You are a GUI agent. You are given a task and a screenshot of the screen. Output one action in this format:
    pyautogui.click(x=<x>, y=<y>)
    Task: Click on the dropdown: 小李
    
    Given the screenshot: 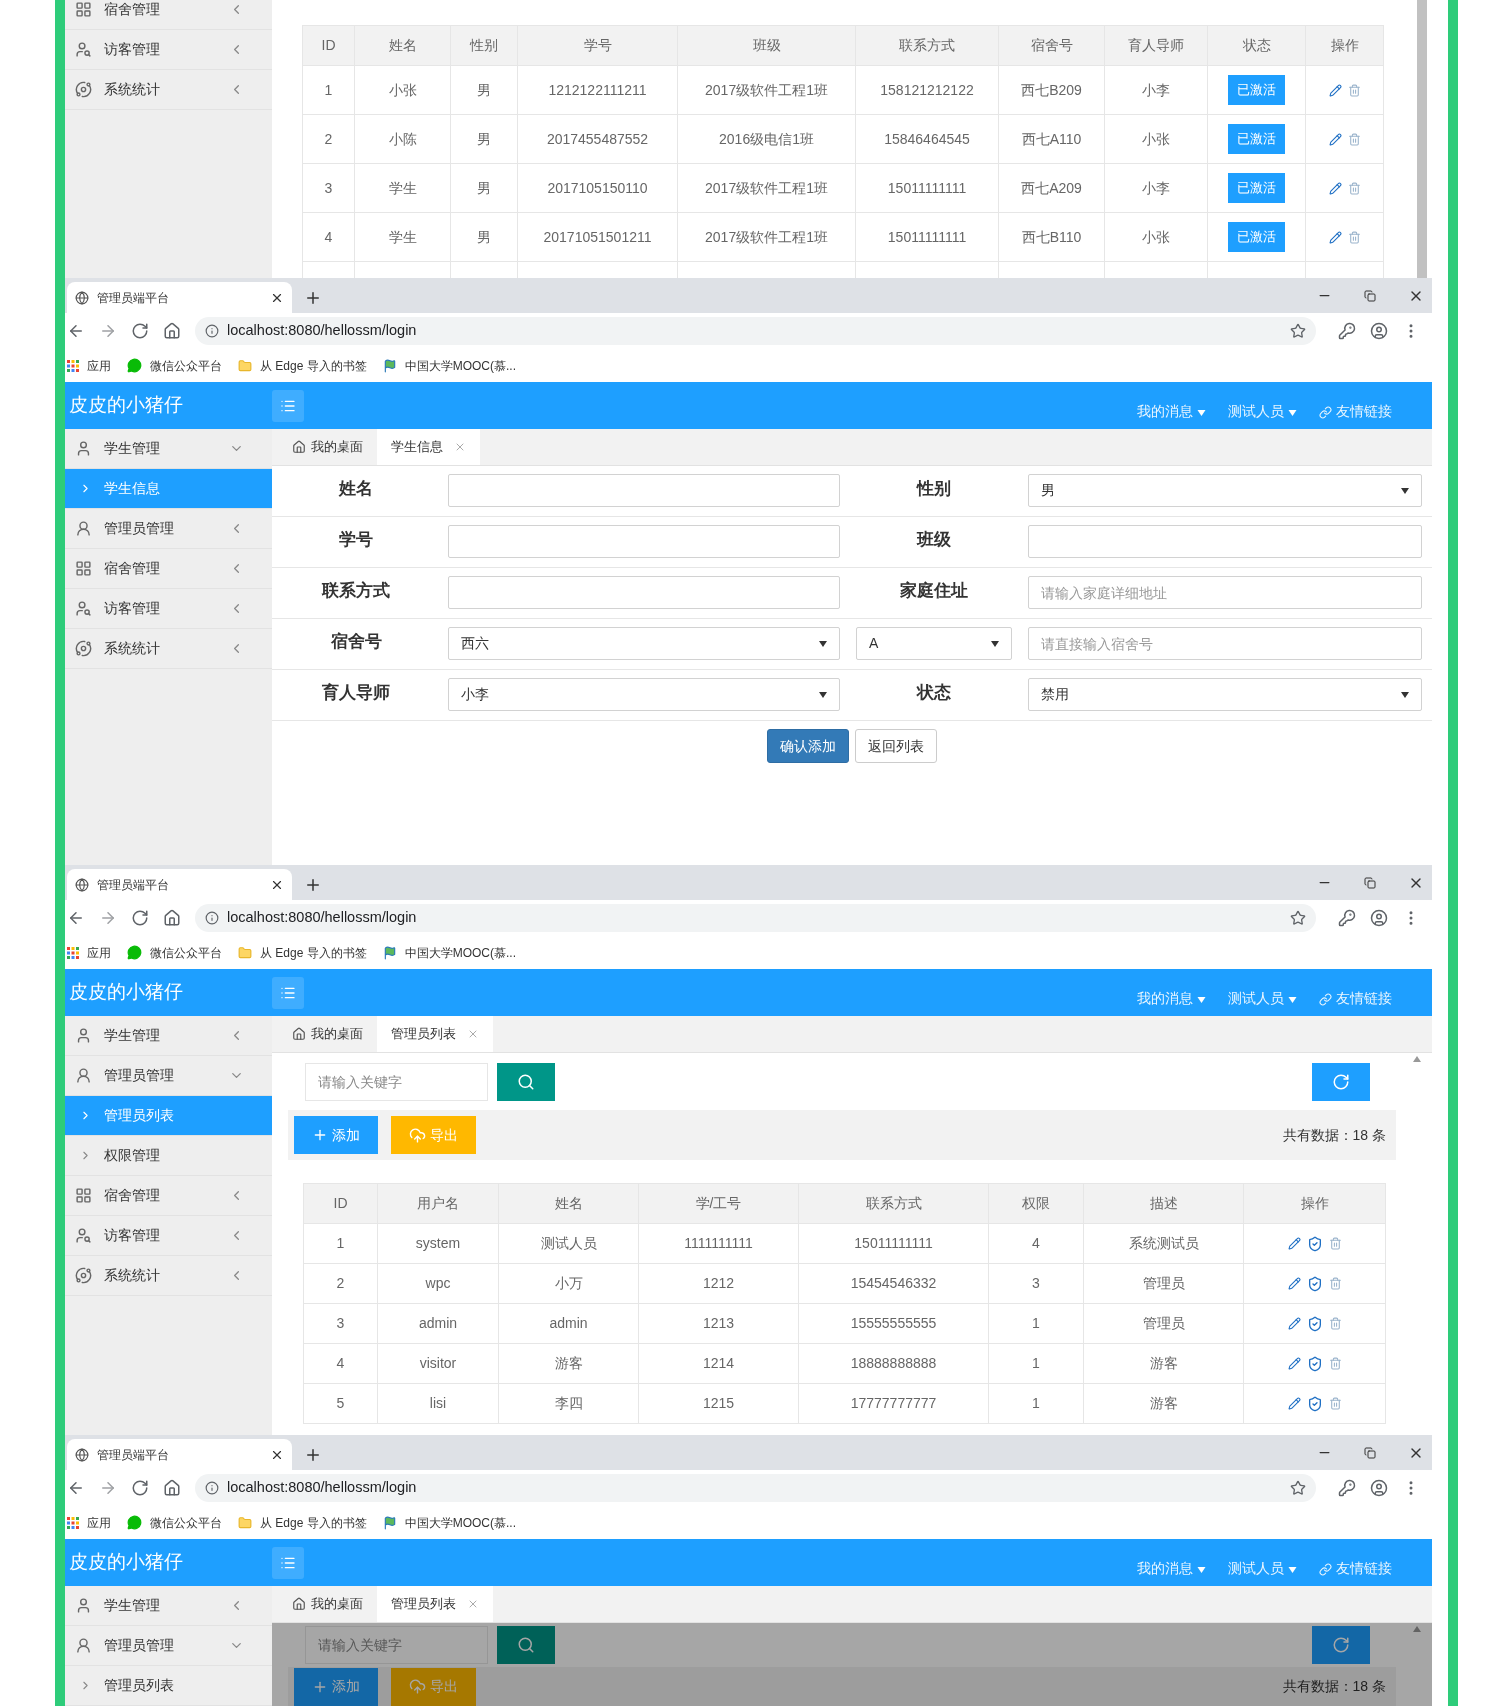 What is the action you would take?
    pyautogui.click(x=644, y=694)
    